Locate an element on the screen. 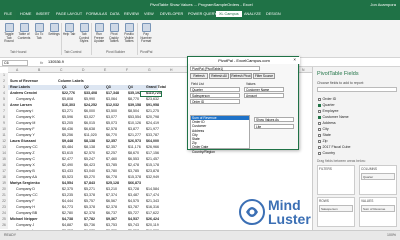 The width and height of the screenshot is (400, 240). value-cell: $53,554 is located at coordinates (134, 117).